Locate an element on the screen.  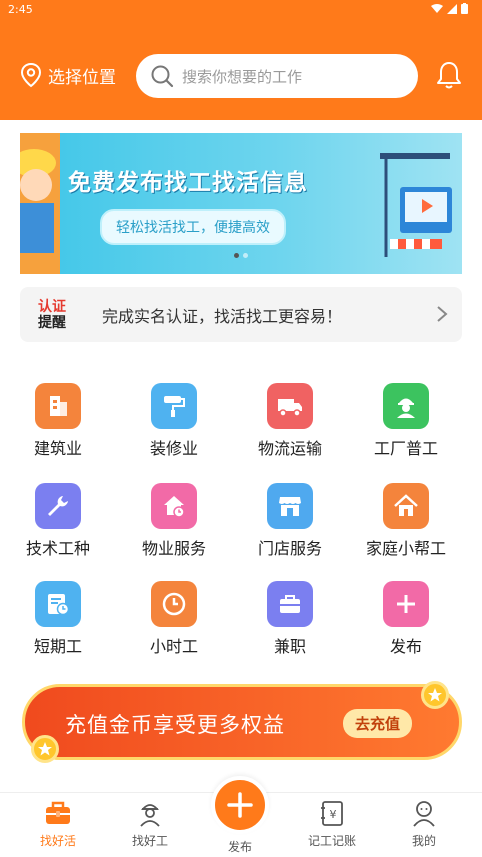
search-placeholder: 搜索你想要的工作 is located at coordinates (242, 76).